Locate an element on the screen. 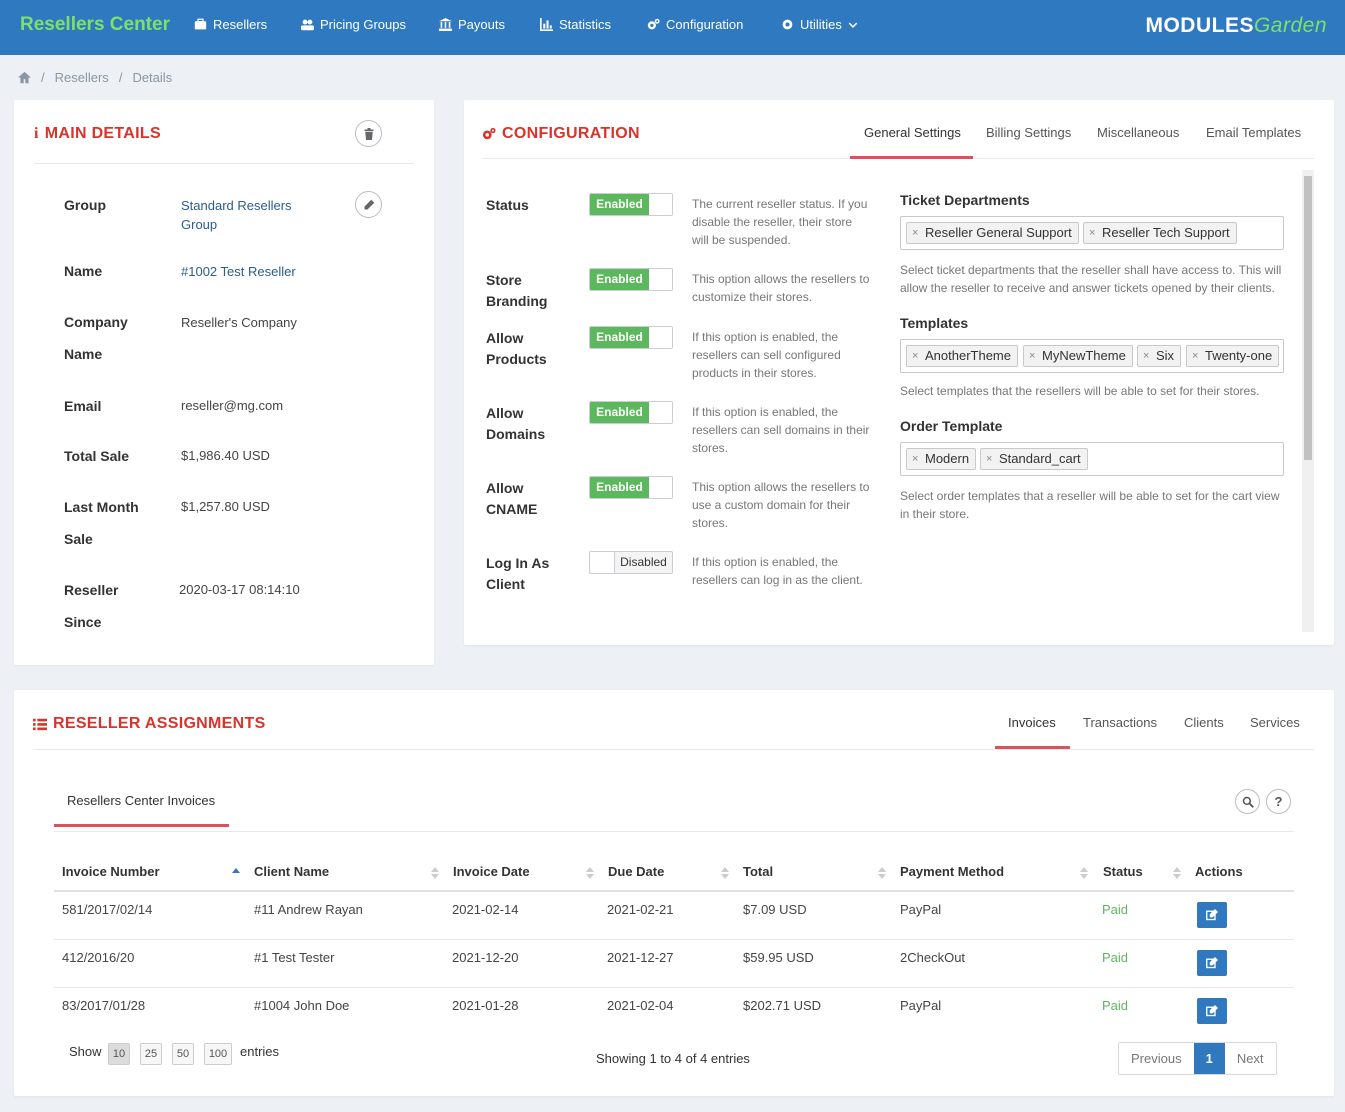 Image resolution: width=1345 pixels, height=1112 pixels. search-button is located at coordinates (1247, 801).